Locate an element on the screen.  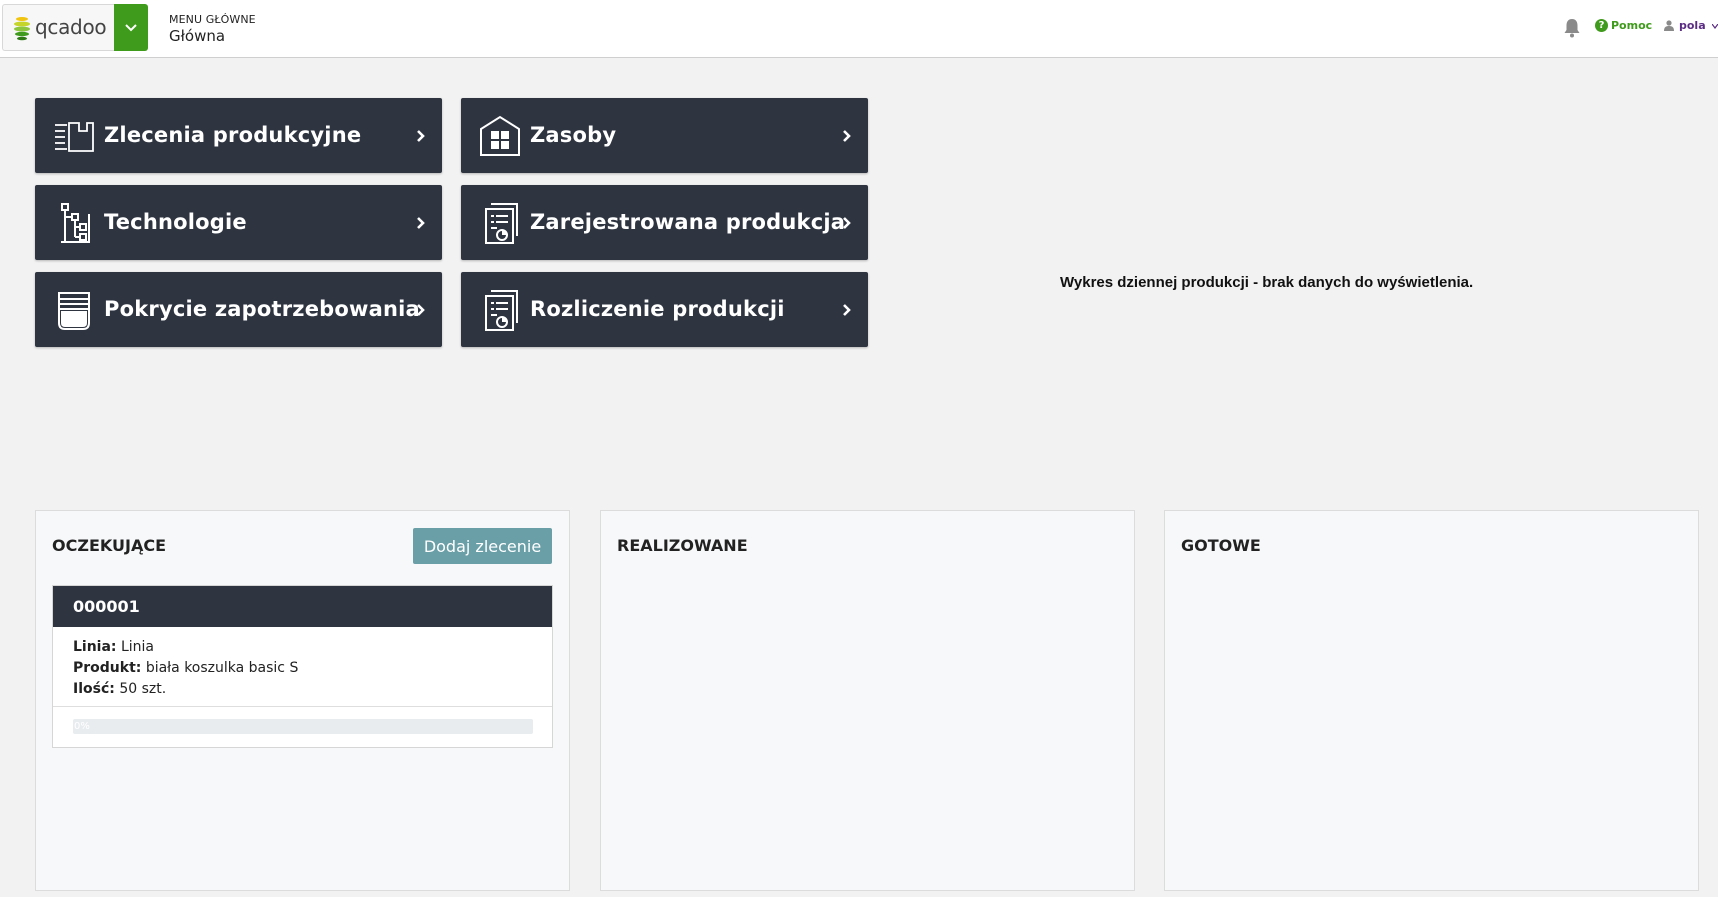
logo-mark-icon is located at coordinates (22, 29).